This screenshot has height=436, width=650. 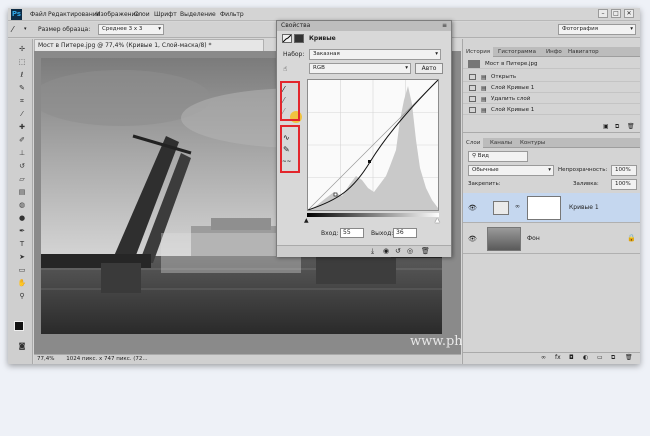 I want to click on foreground-color-swatch, so click(x=19, y=326).